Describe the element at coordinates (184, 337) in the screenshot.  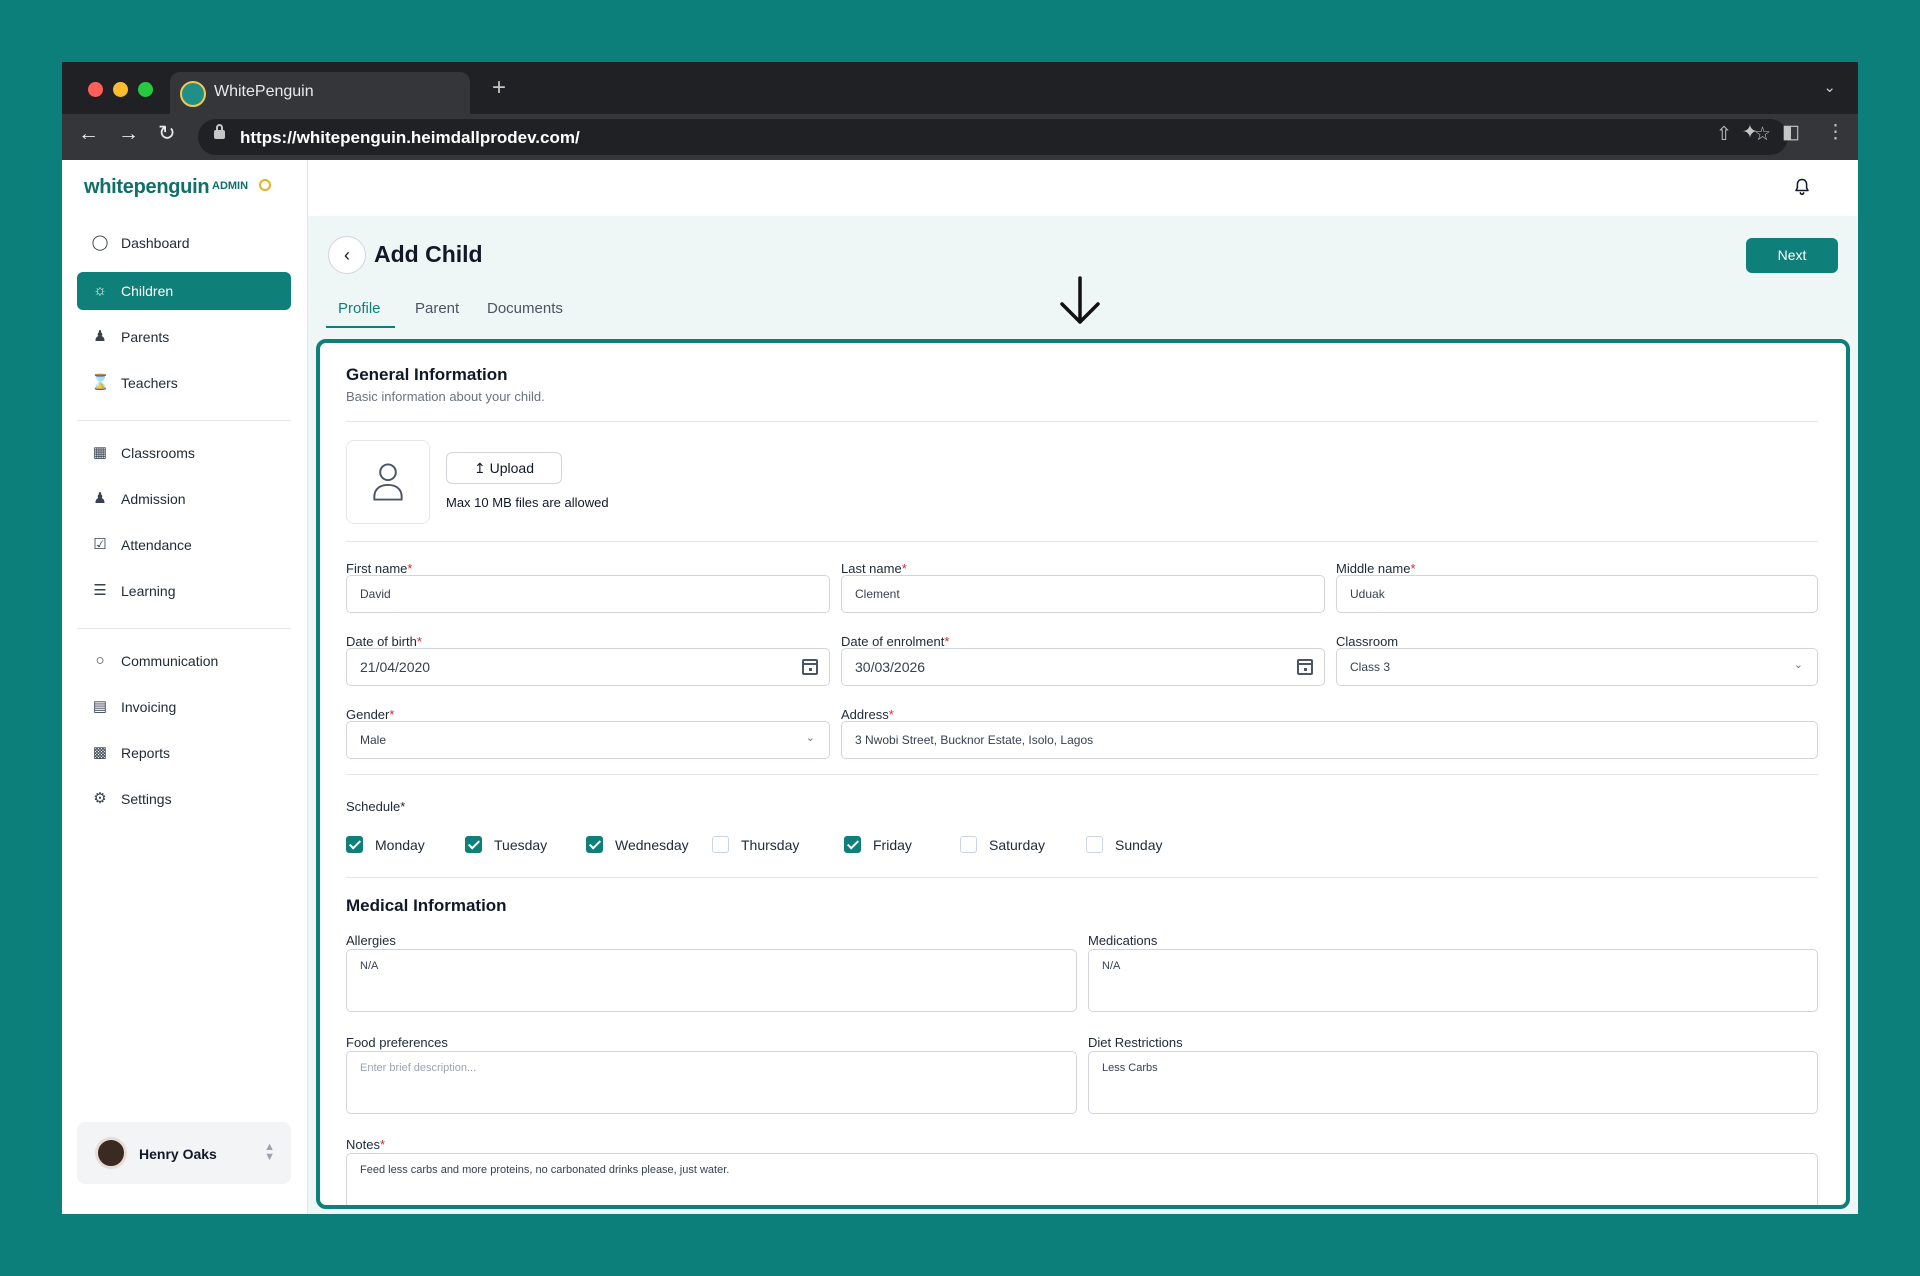
I see `sidebar-item-parents: ♟ Parents` at that location.